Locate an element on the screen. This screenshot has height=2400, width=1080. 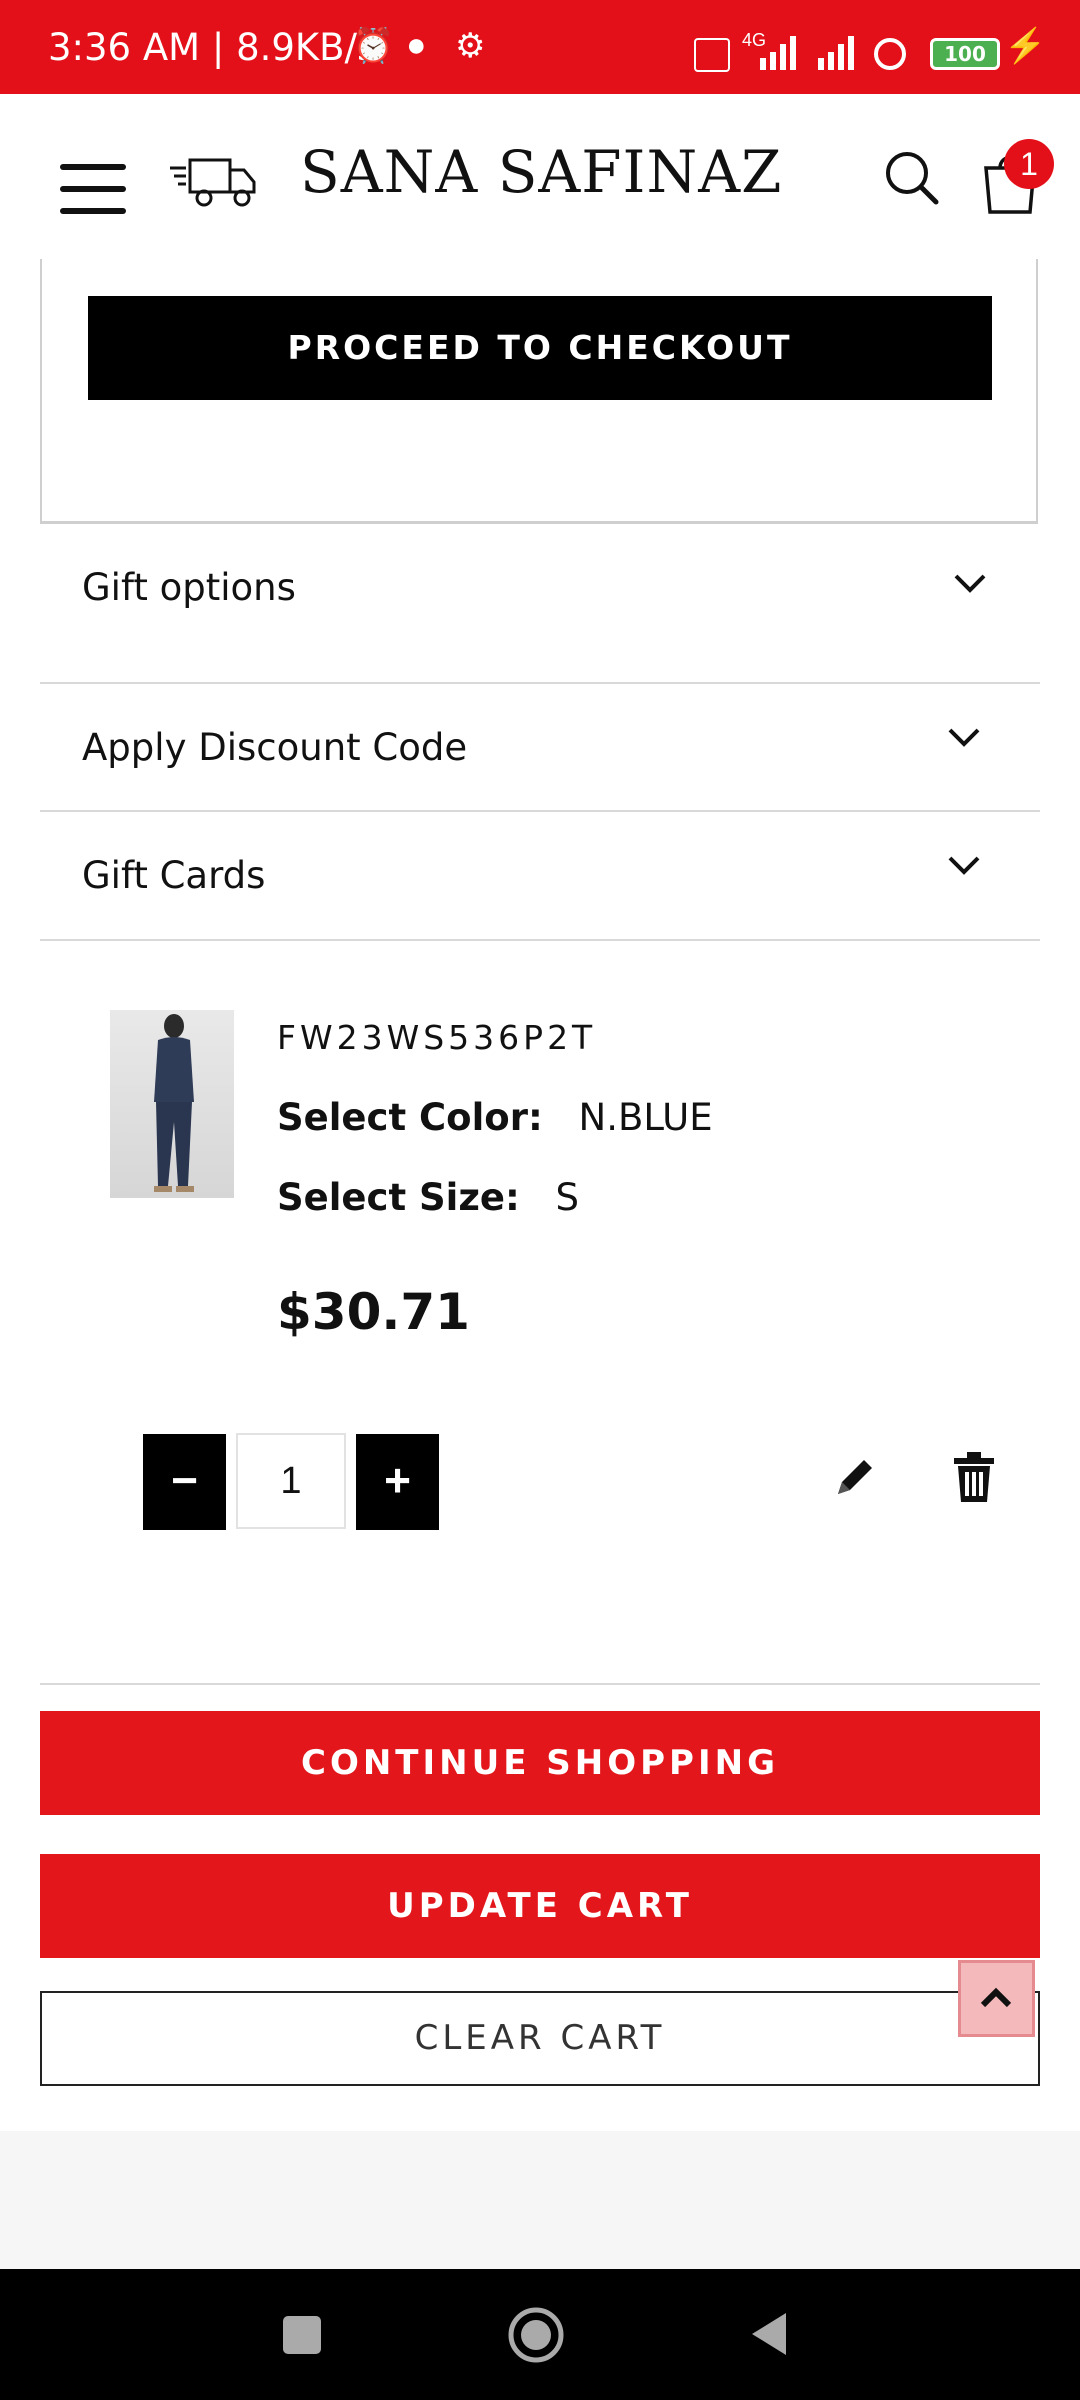
scroll-to-top-button is located at coordinates (996, 1998).